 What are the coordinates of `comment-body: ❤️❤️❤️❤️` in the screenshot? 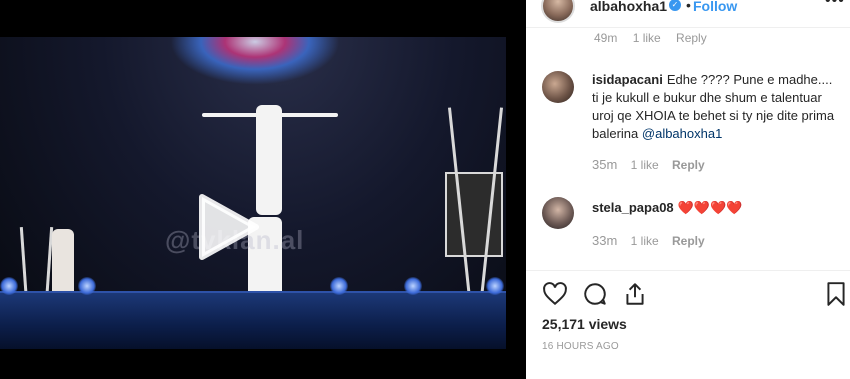 It's located at (710, 207).